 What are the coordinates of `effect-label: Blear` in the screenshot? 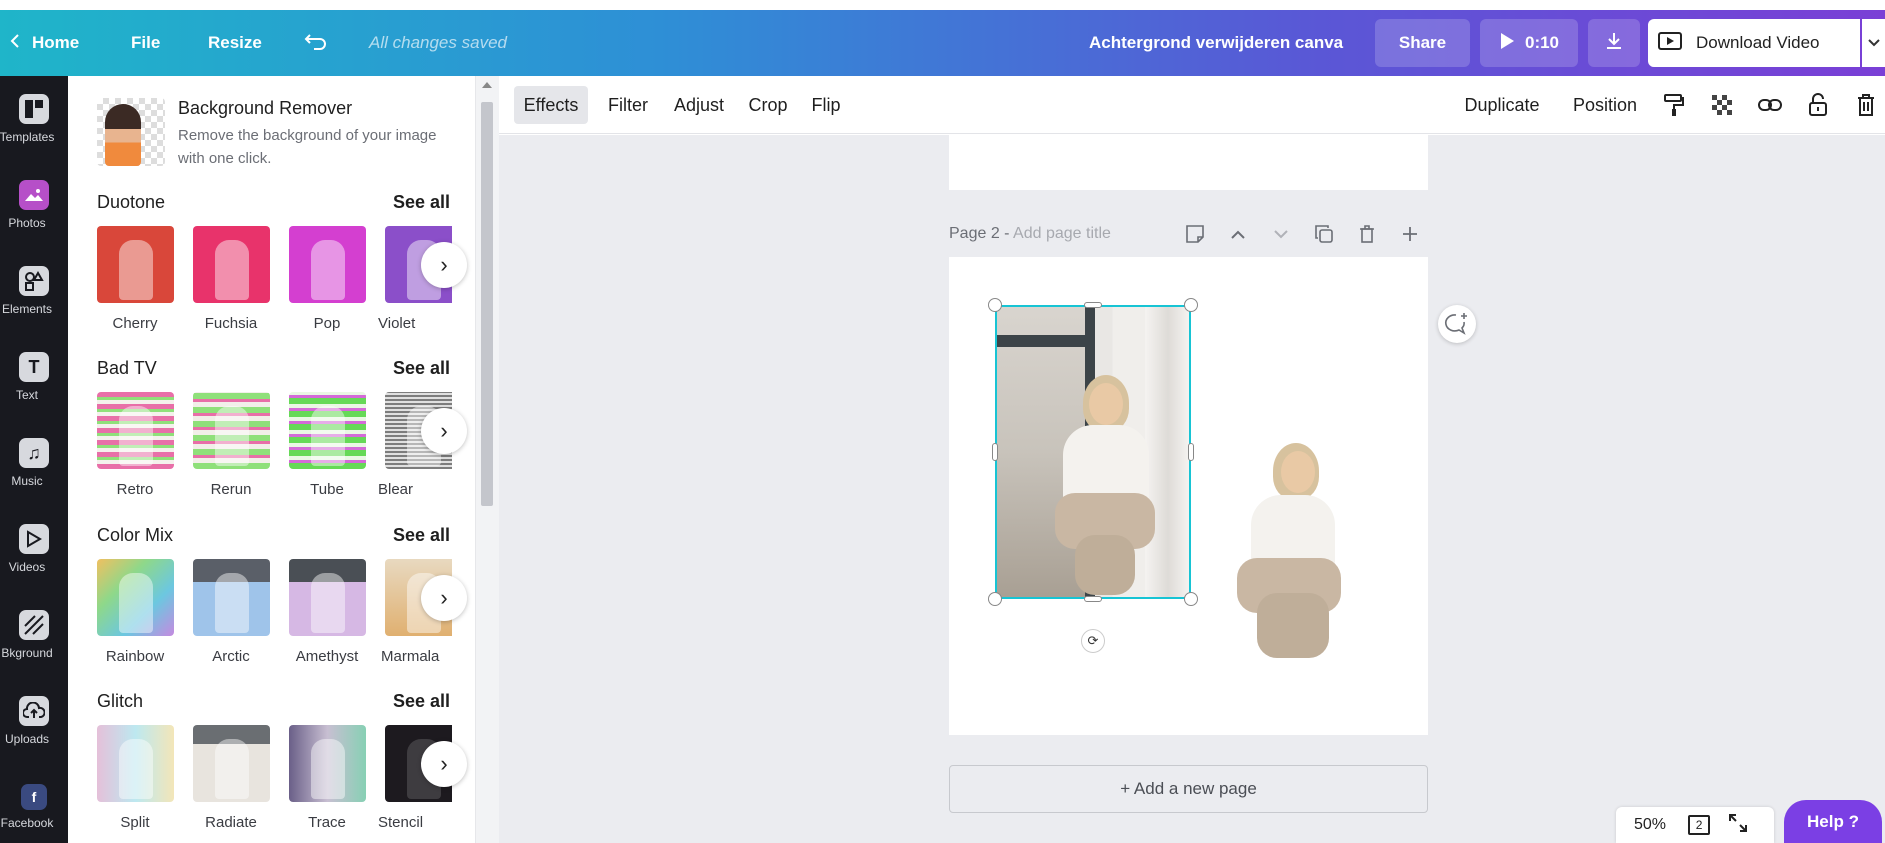 It's located at (396, 489).